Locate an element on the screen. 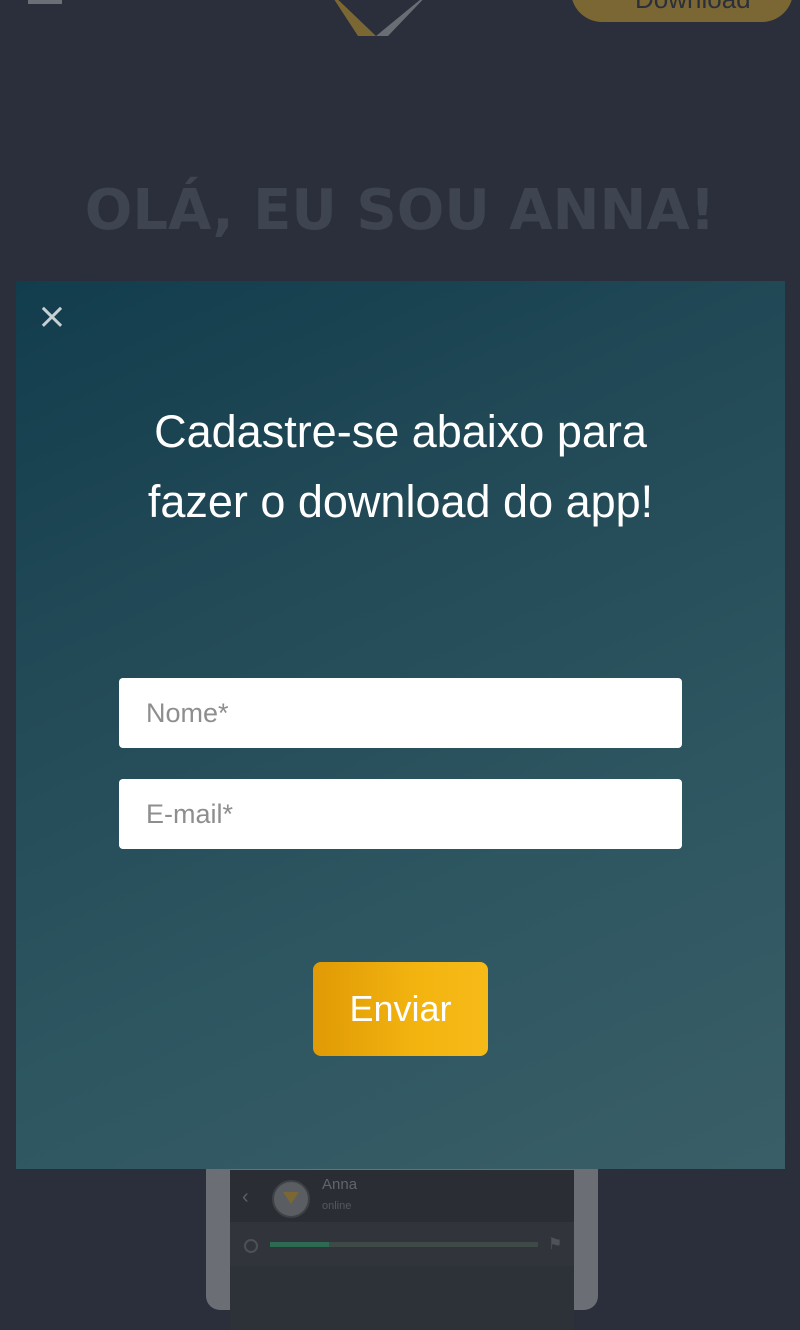 The width and height of the screenshot is (800, 1330). modal-title-line1: Cadastre-se abaixo para is located at coordinates (400, 431).